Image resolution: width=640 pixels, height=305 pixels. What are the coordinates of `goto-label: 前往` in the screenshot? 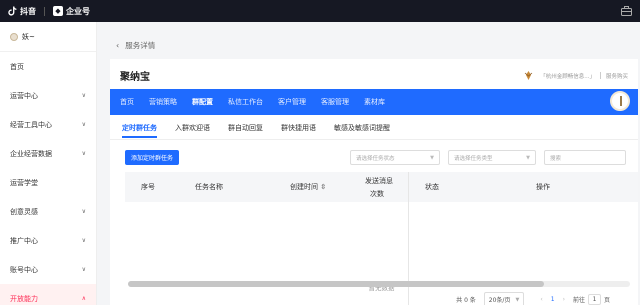 It's located at (578, 300).